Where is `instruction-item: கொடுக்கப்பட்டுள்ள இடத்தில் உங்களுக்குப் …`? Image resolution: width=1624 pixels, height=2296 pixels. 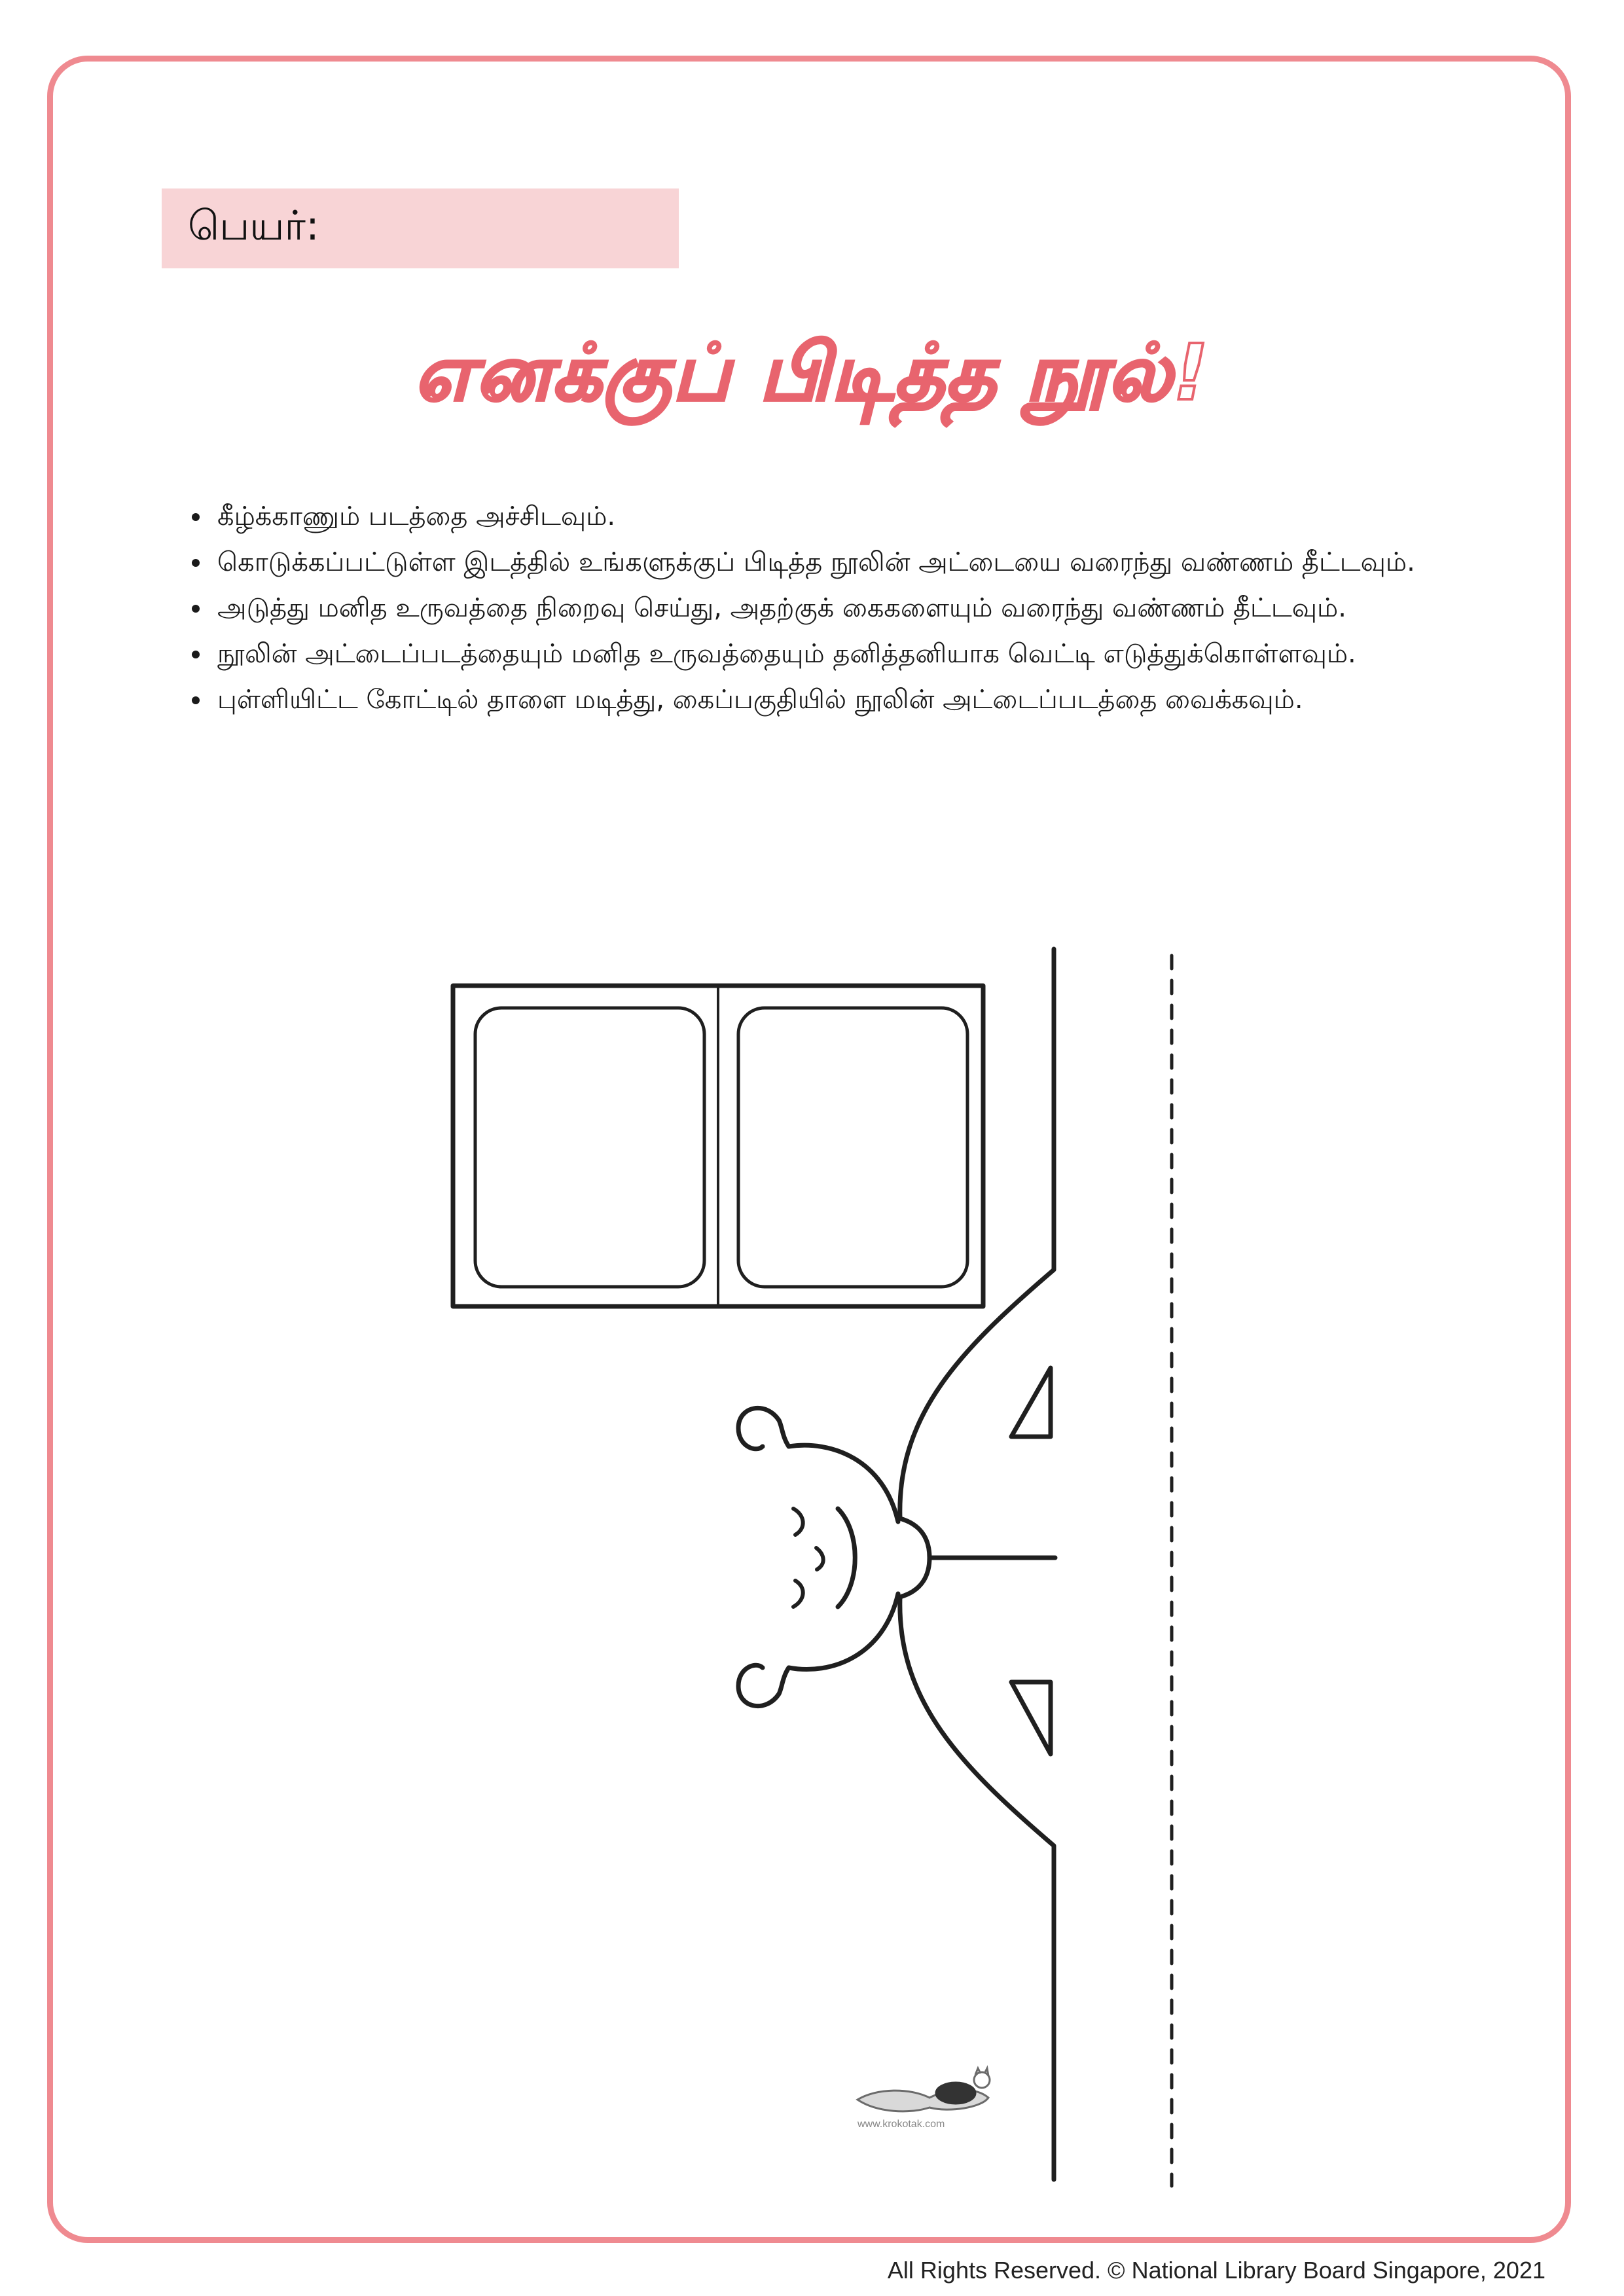
instruction-item: கொடுக்கப்பட்டுள்ள இடத்தில் உங்களுக்குப் … is located at coordinates (853, 562).